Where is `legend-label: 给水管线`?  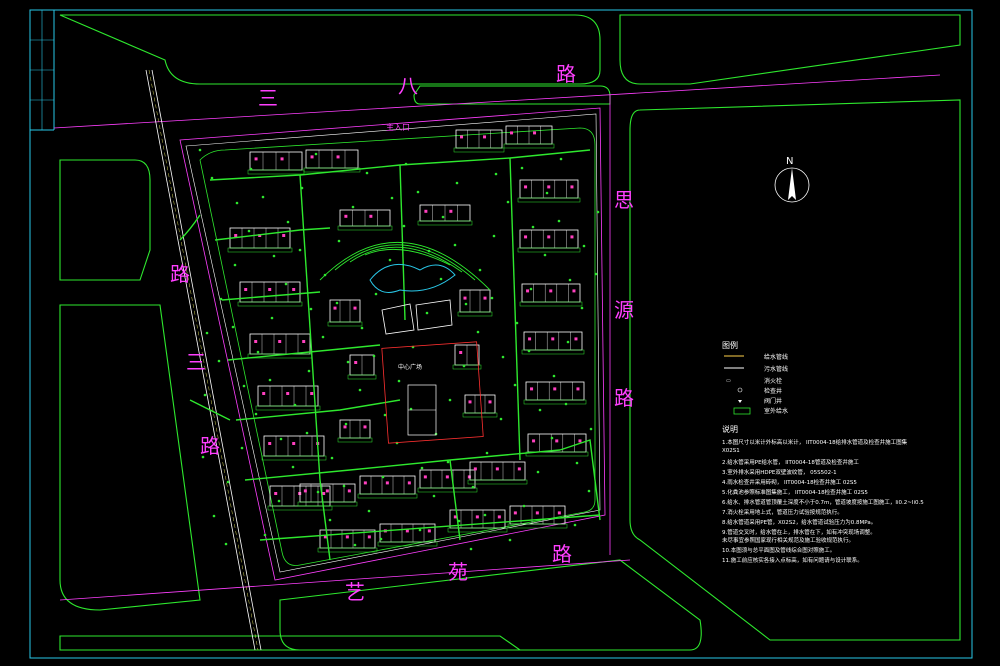 legend-label: 给水管线 is located at coordinates (776, 357).